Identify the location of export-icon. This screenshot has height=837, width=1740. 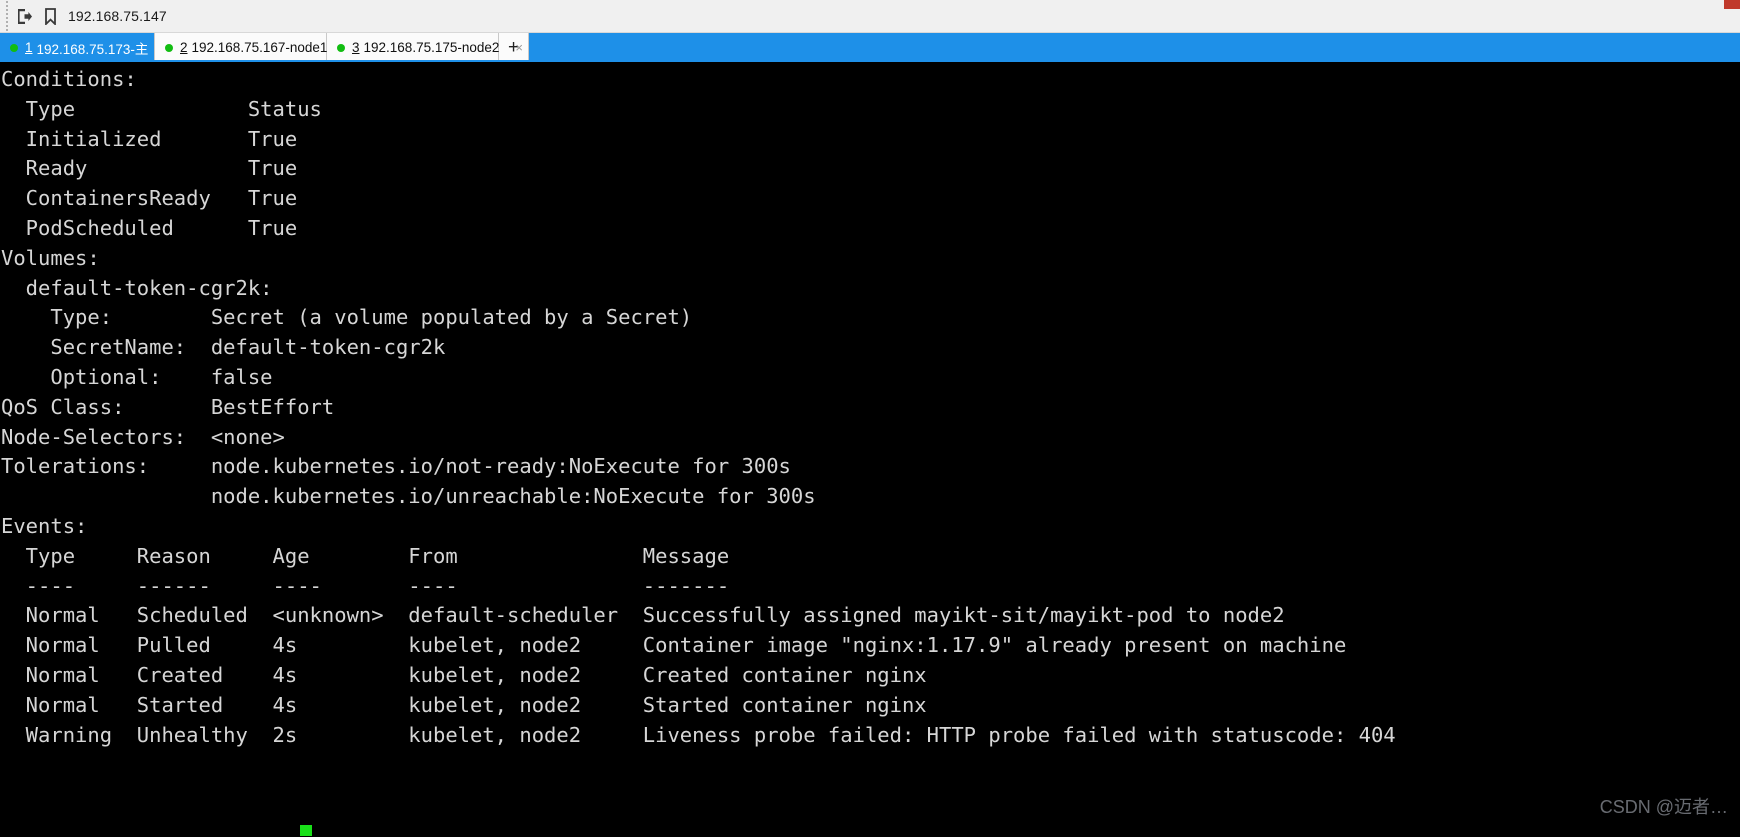
(24, 16).